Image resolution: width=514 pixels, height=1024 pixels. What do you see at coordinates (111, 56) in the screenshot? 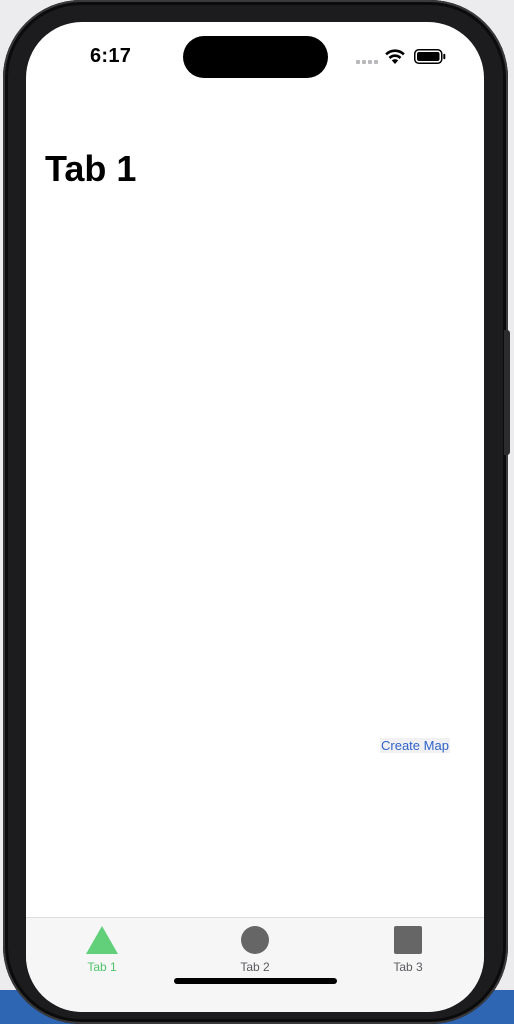
I see `status-time: 6:17` at bounding box center [111, 56].